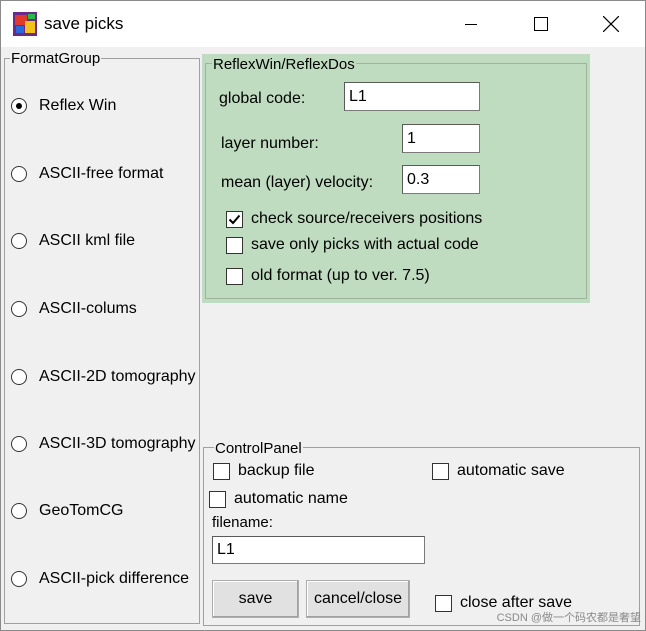 This screenshot has height=631, width=646. I want to click on close-icon, so click(611, 24).